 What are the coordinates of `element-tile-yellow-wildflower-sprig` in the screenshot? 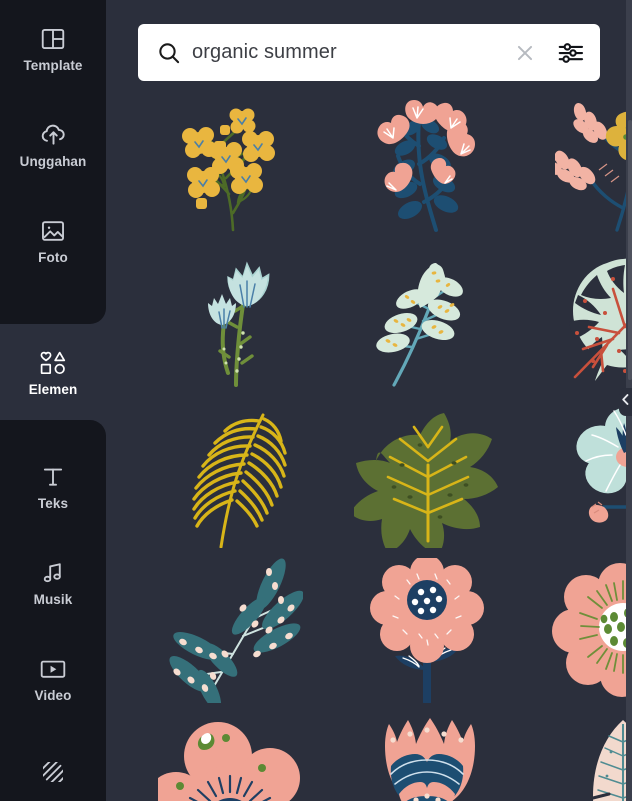 It's located at (233, 165).